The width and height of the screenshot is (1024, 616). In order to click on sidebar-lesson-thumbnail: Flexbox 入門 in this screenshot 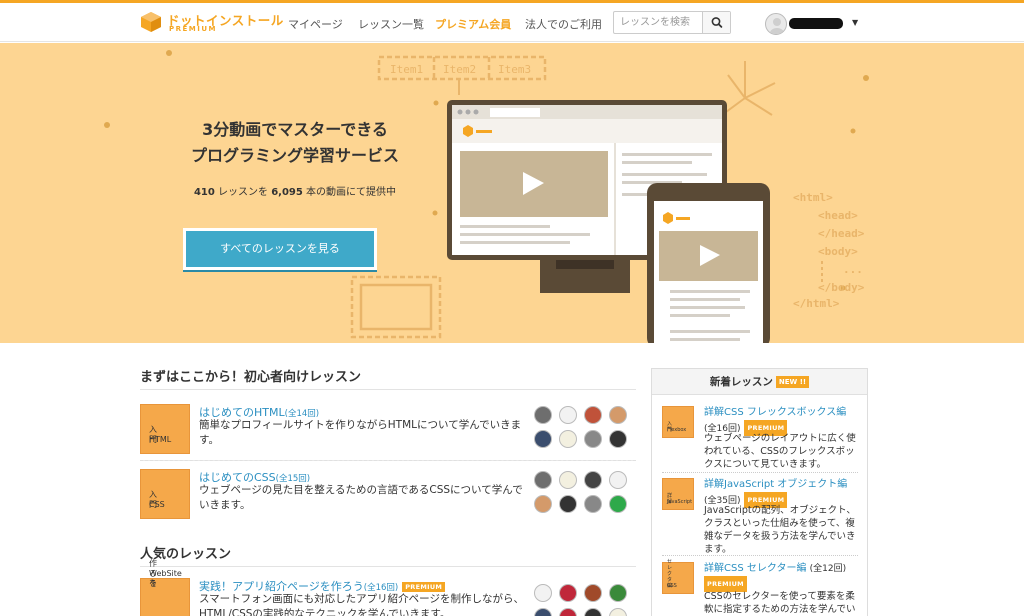, I will do `click(678, 422)`.